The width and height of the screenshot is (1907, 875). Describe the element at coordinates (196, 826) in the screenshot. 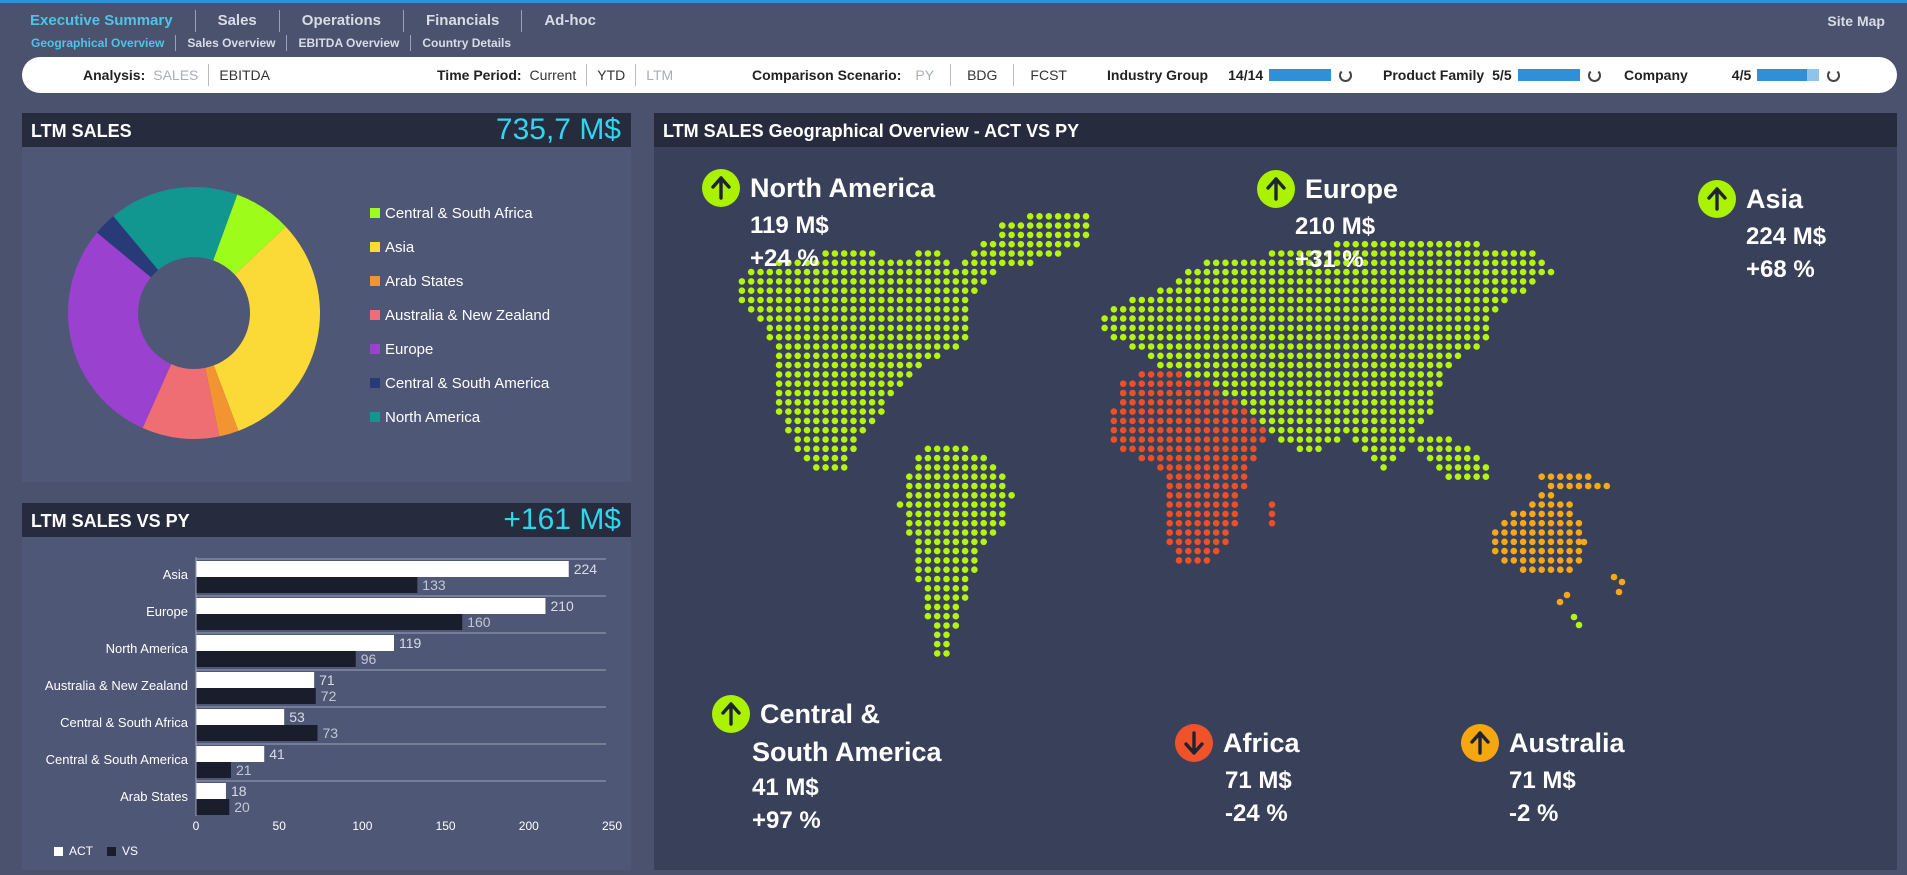

I see `x-tick-label: 0` at that location.